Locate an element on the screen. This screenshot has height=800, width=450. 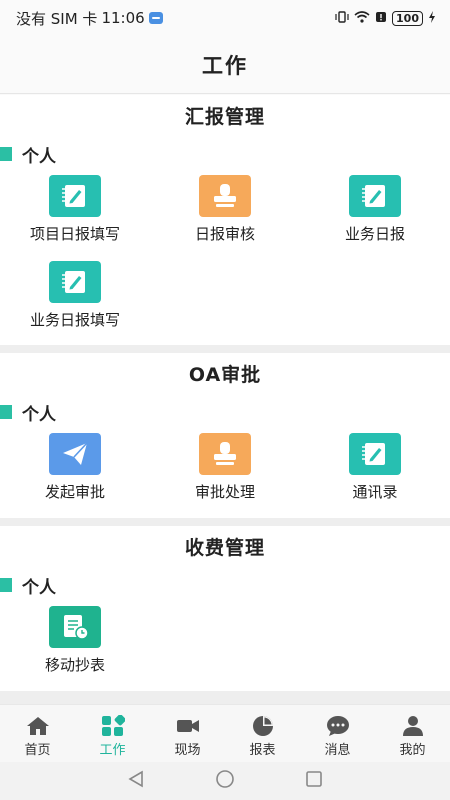
section-title: OA审批 is located at coordinates (225, 375).